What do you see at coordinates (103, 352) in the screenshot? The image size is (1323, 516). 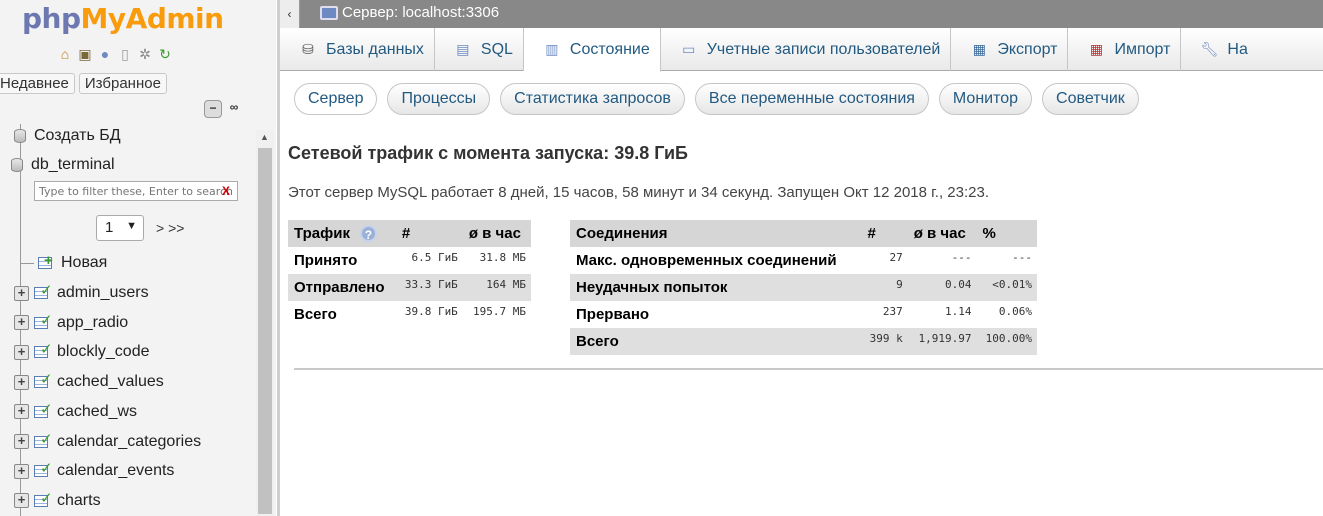 I see `table-name: blockly_code` at bounding box center [103, 352].